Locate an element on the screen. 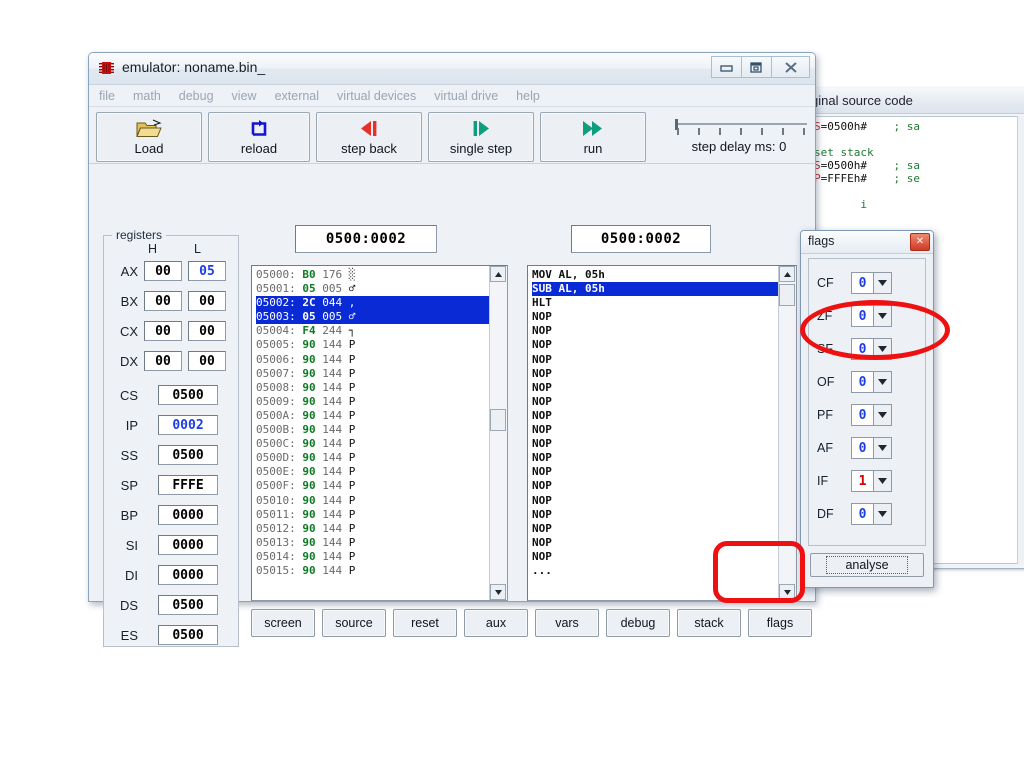  menu-item-file: file is located at coordinates (107, 96).